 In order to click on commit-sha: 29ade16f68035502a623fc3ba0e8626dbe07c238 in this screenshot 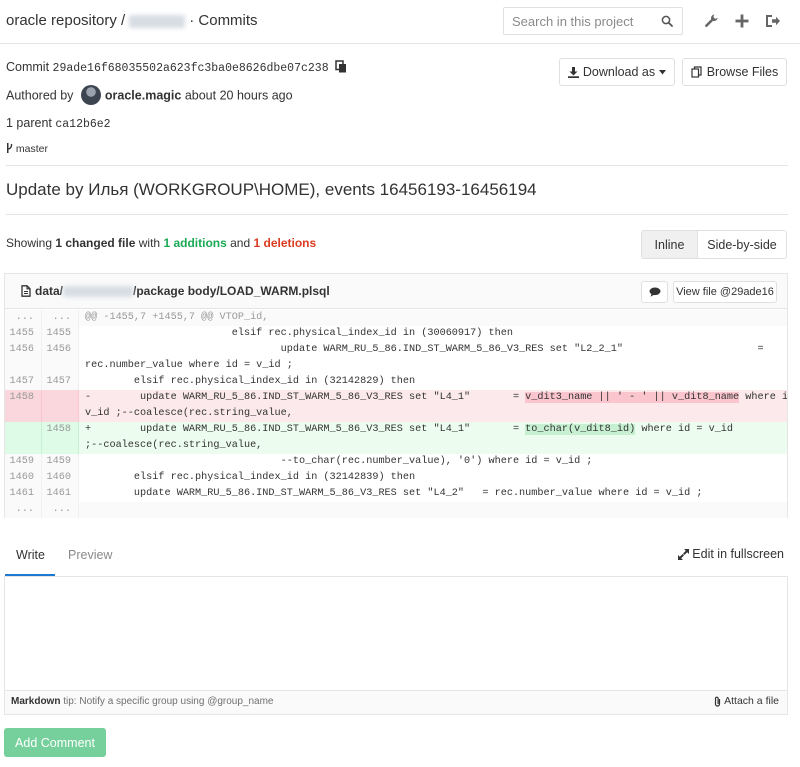, I will do `click(190, 68)`.